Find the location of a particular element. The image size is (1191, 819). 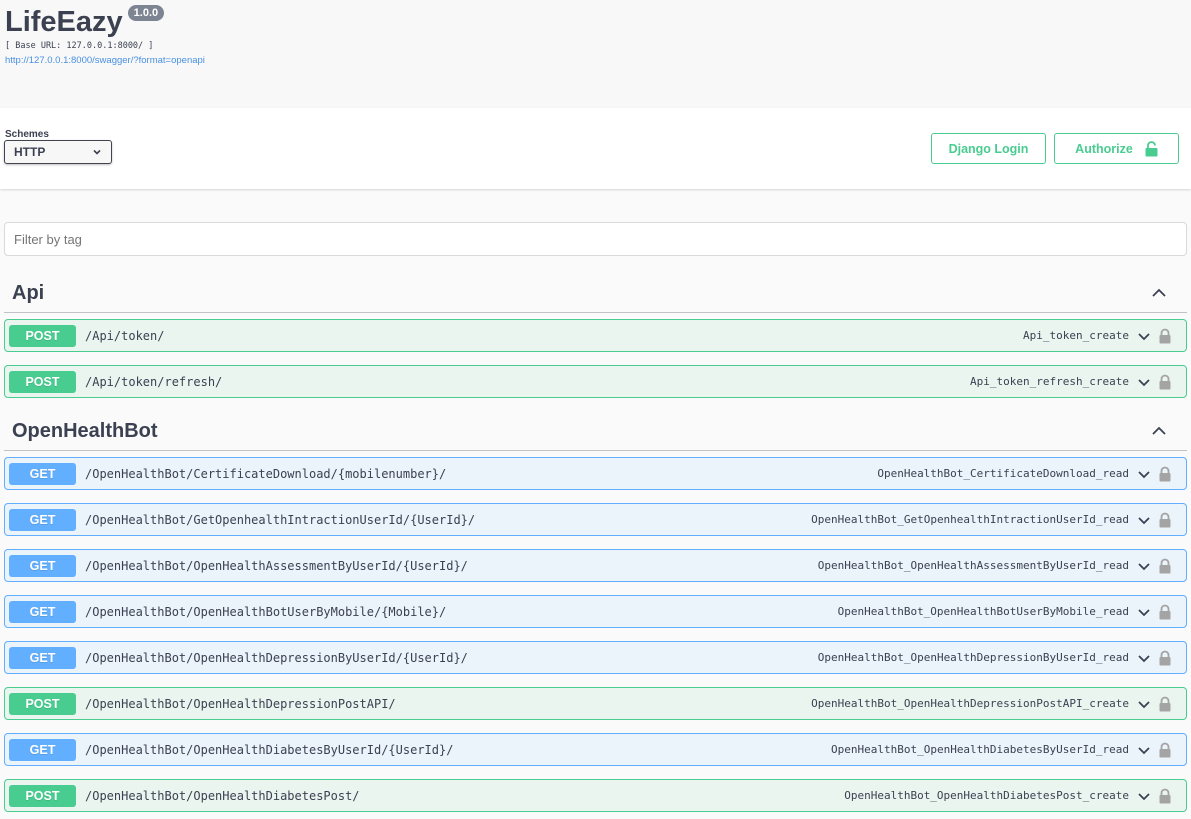

django-login-button: Django Login is located at coordinates (988, 148).